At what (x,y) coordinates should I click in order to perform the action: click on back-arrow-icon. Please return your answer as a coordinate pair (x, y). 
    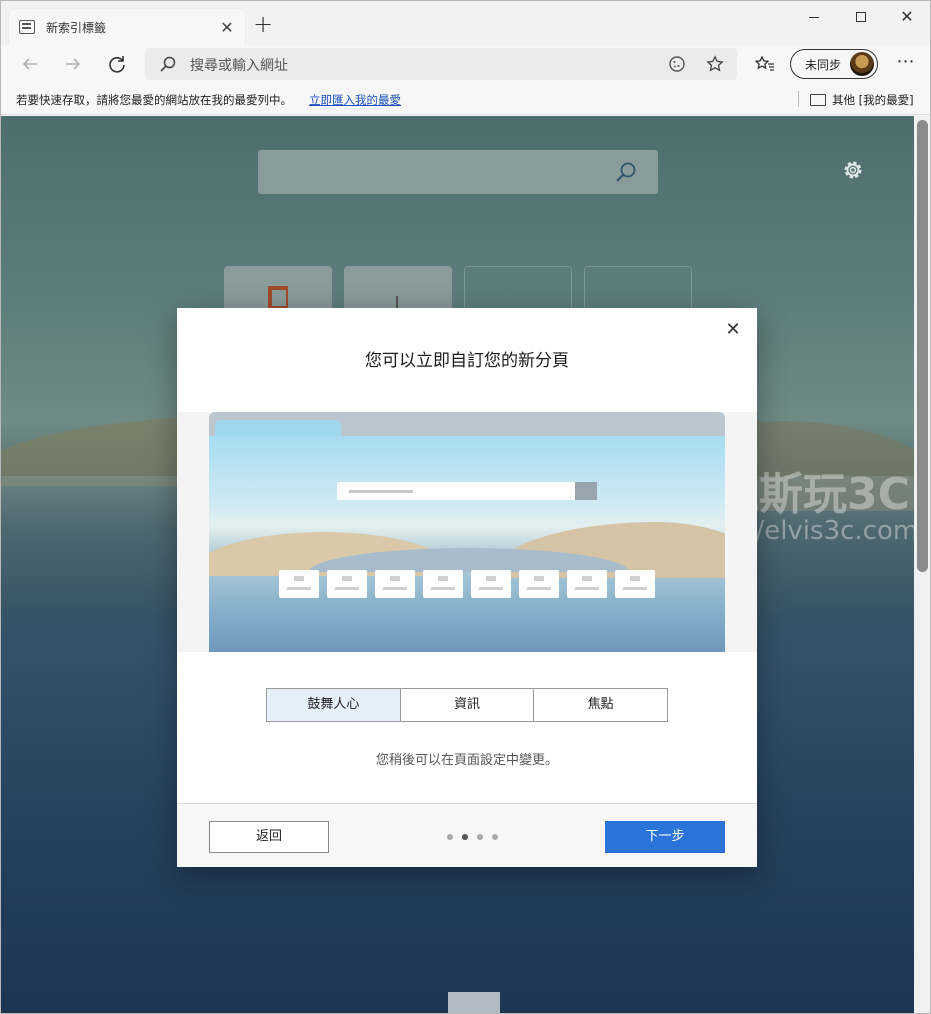
    Looking at the image, I should click on (29, 64).